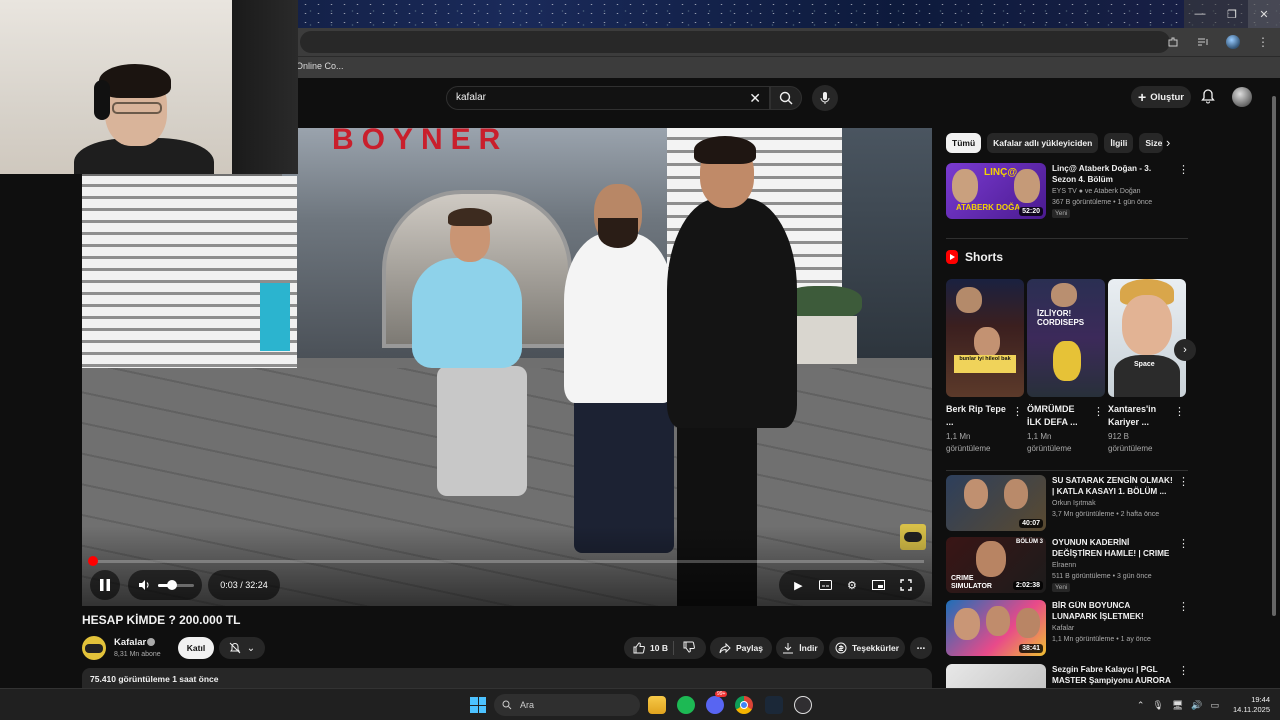 Image resolution: width=1280 pixels, height=720 pixels. I want to click on chrome-icon, so click(744, 705).